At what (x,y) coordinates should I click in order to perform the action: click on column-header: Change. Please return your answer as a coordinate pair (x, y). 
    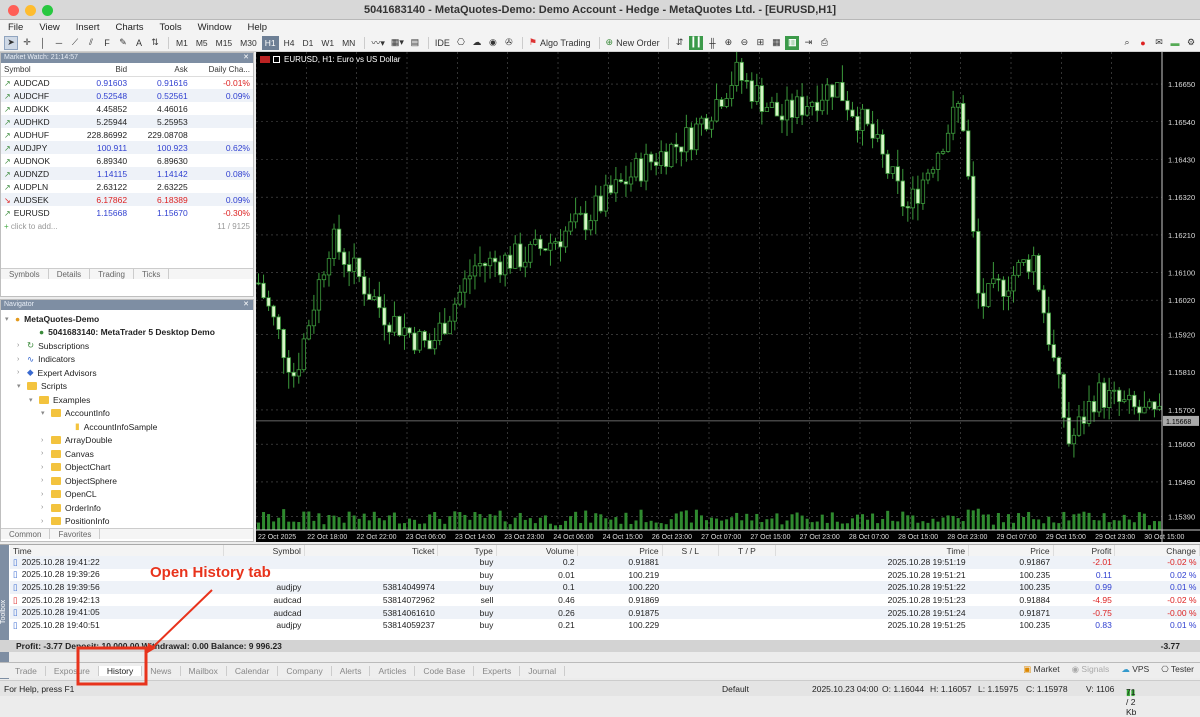
    Looking at the image, I should click on (1157, 550).